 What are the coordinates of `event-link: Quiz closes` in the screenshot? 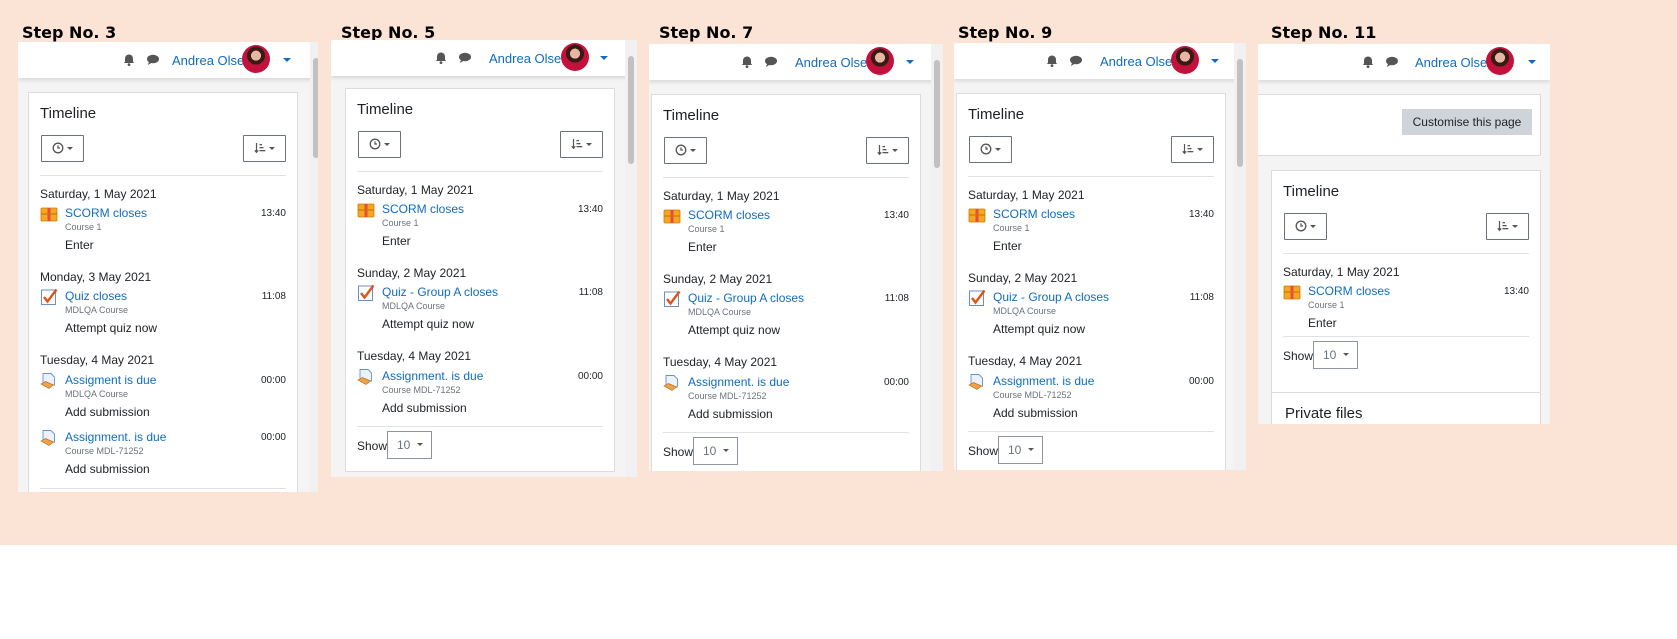 It's located at (96, 296).